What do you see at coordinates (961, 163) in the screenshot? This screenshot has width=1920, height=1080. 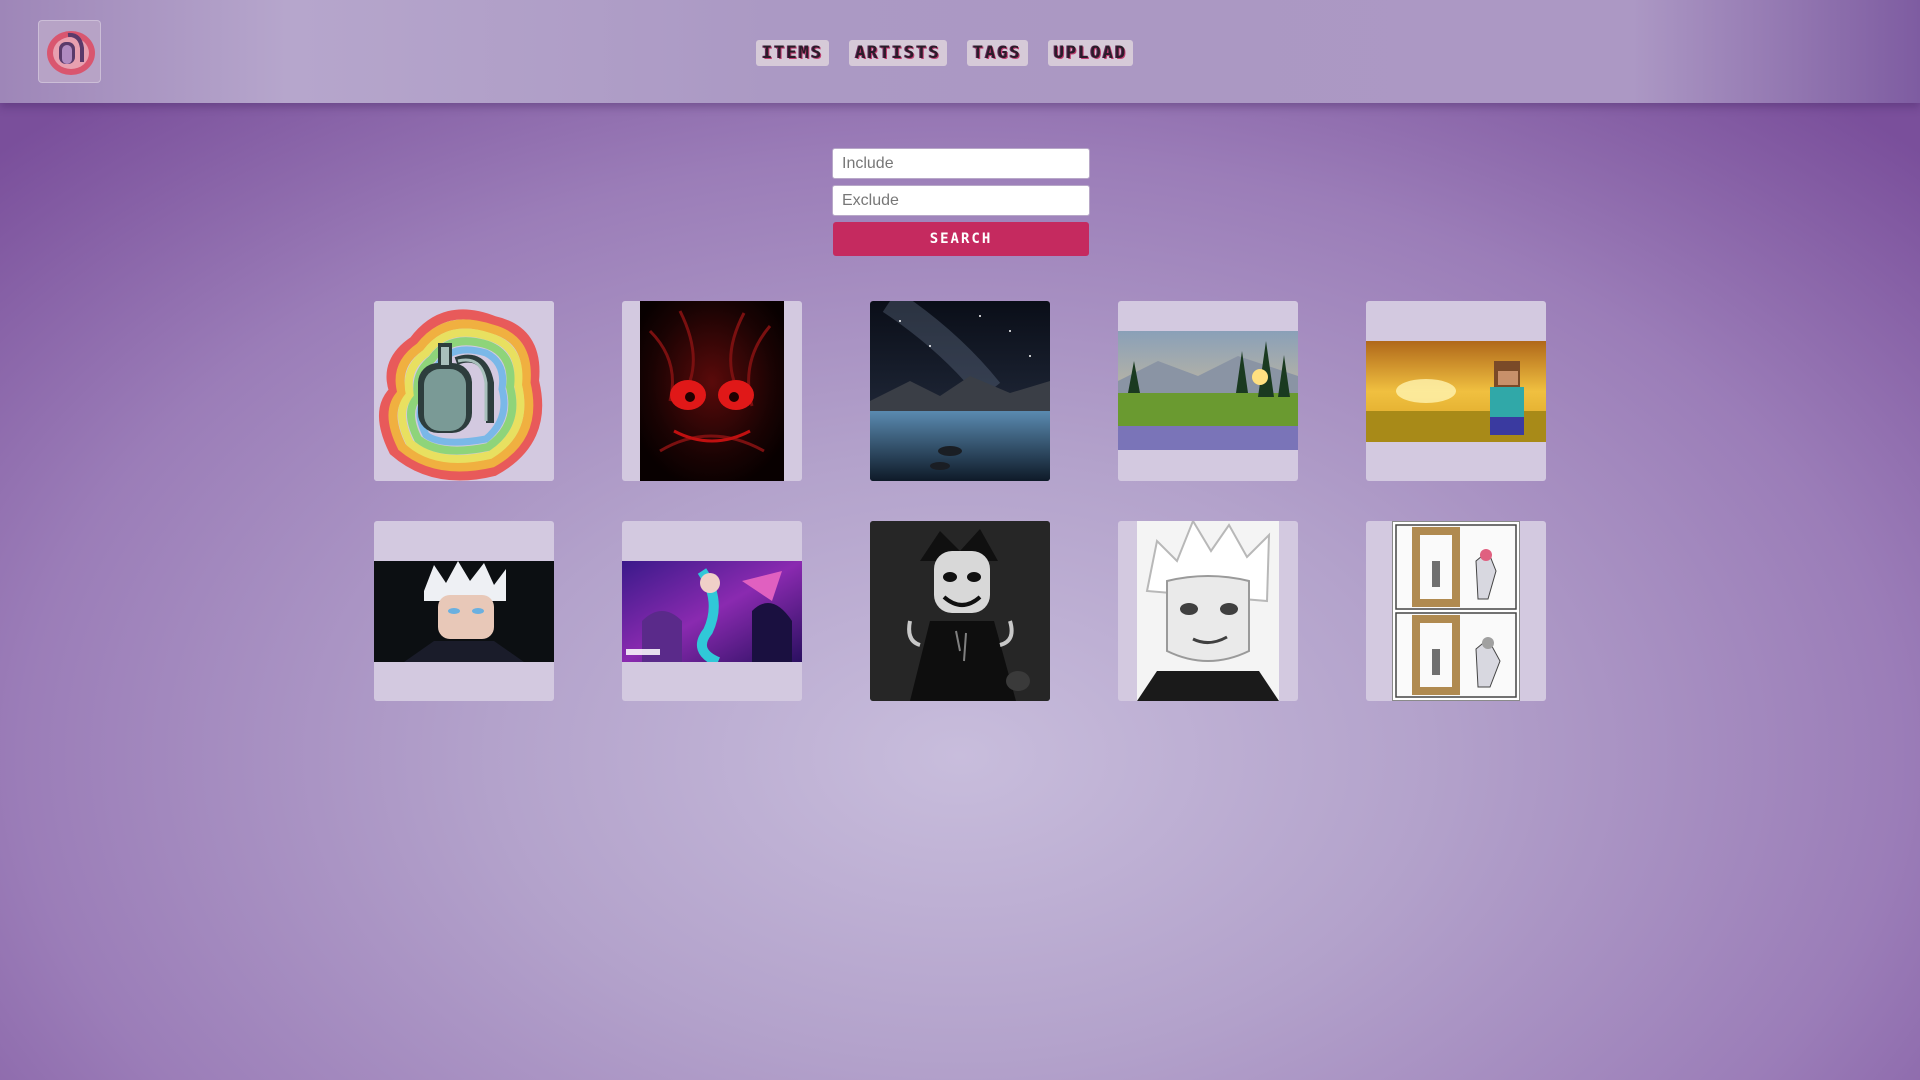 I see `include-tags-input` at bounding box center [961, 163].